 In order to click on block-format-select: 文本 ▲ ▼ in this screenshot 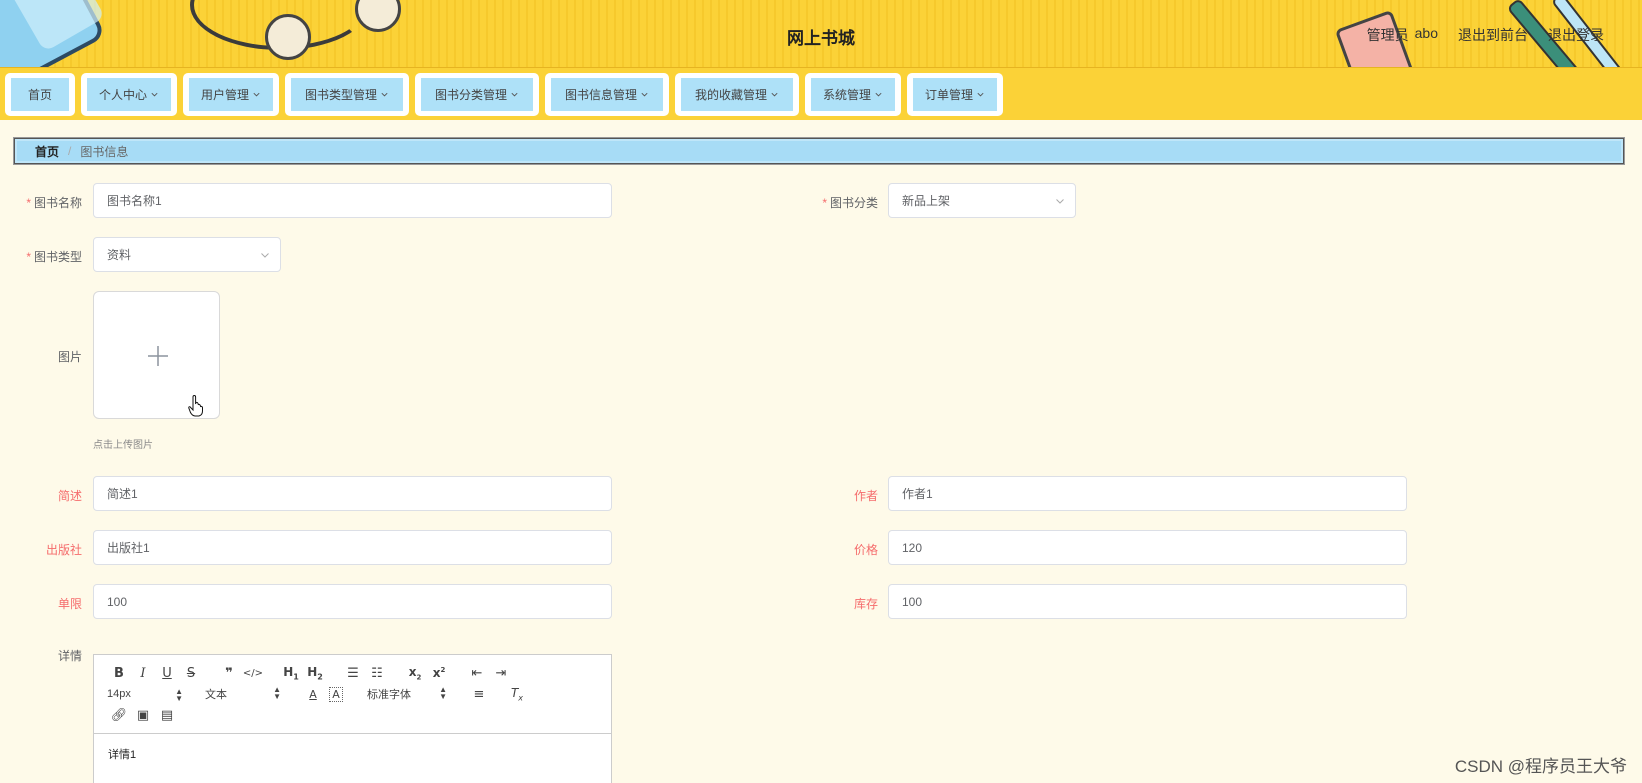, I will do `click(243, 694)`.